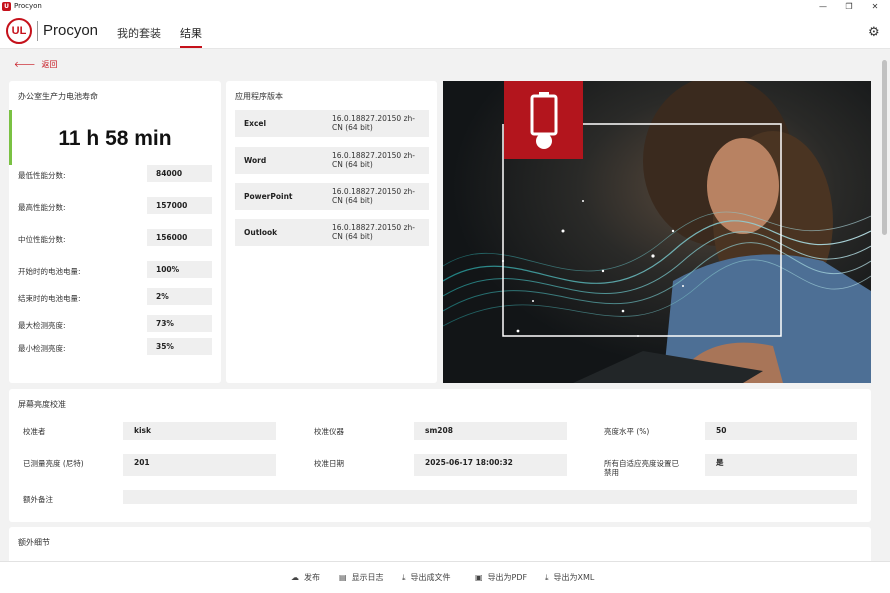 The height and width of the screenshot is (593, 890). I want to click on app-row: Excel 16.0.18827.20150 zh- CN (64 bit), so click(332, 123).